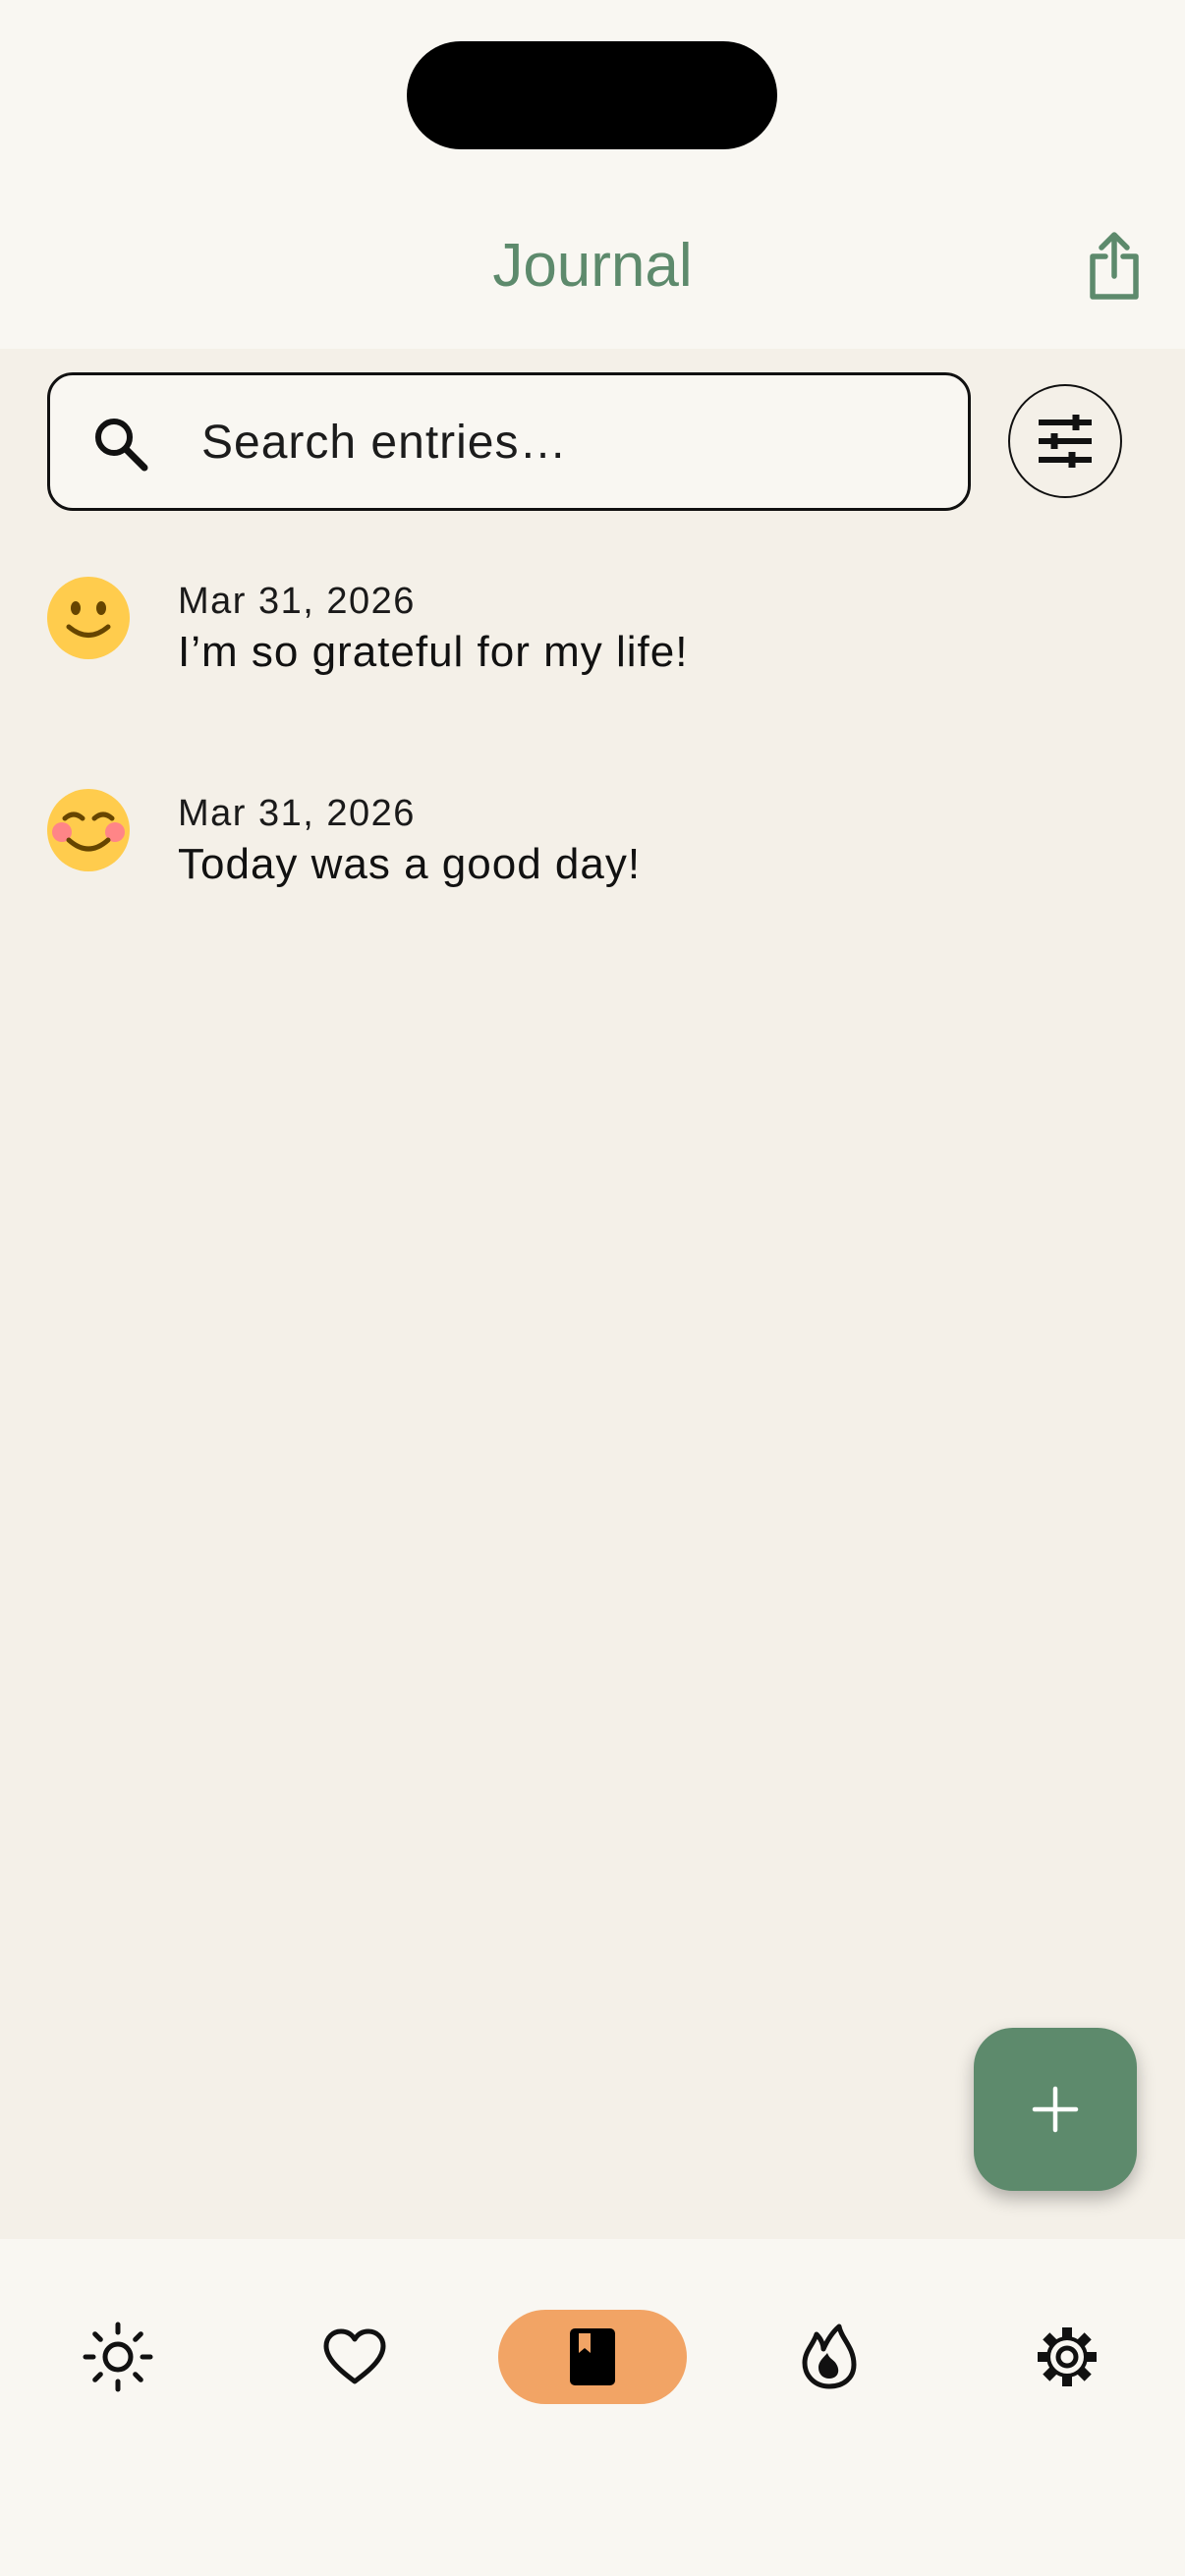 Image resolution: width=1185 pixels, height=2576 pixels. I want to click on filter-button, so click(1065, 441).